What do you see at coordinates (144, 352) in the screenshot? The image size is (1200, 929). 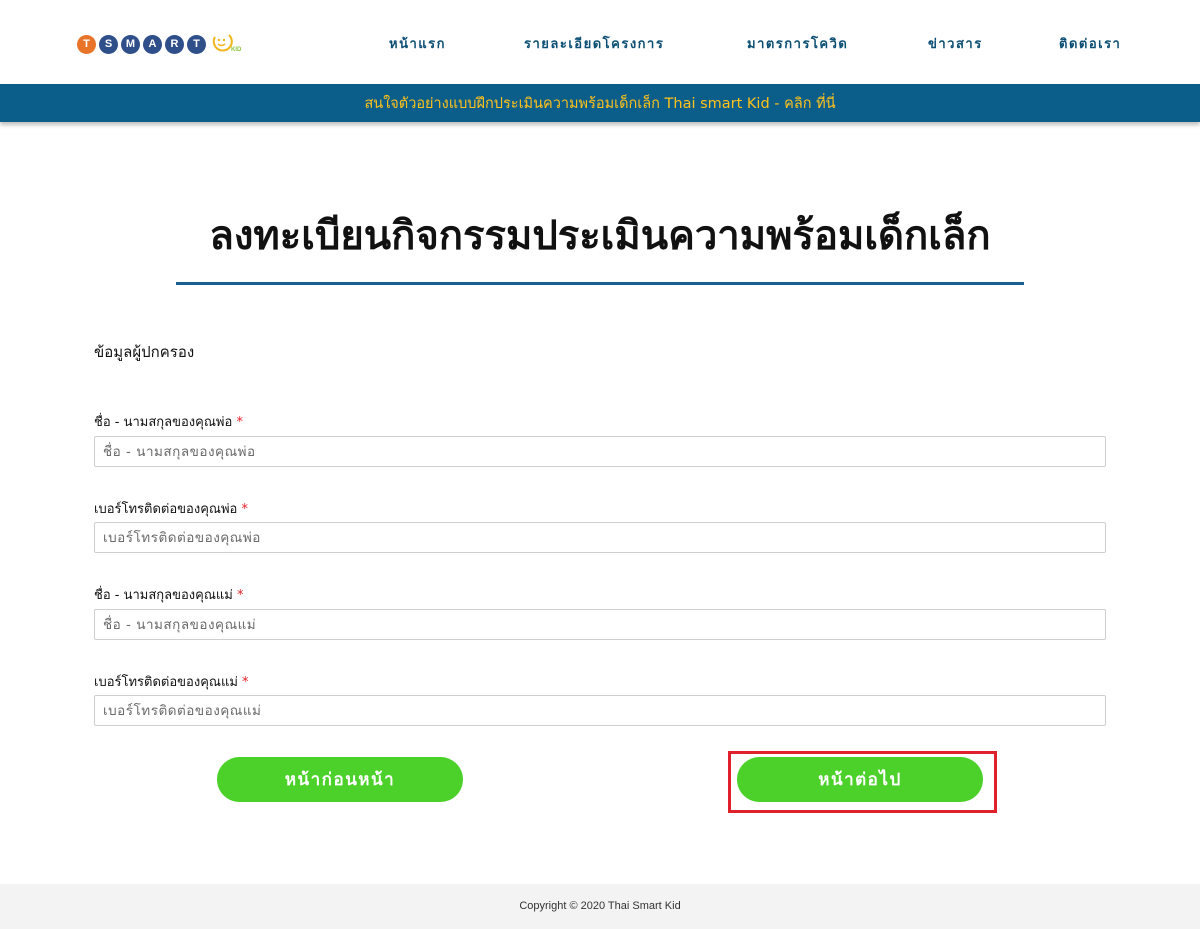 I see `section-label-parent-info: ข้อมูลผู้ปกครอง` at bounding box center [144, 352].